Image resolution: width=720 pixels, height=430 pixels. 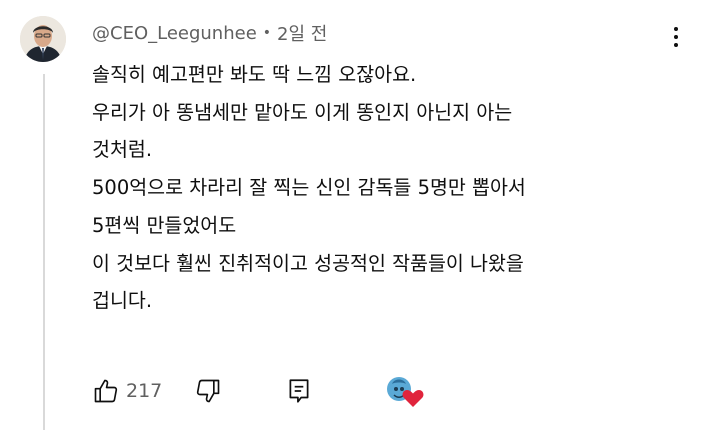 What do you see at coordinates (164, 225) in the screenshot?
I see `comment-line: 5편씩 만들었어도` at bounding box center [164, 225].